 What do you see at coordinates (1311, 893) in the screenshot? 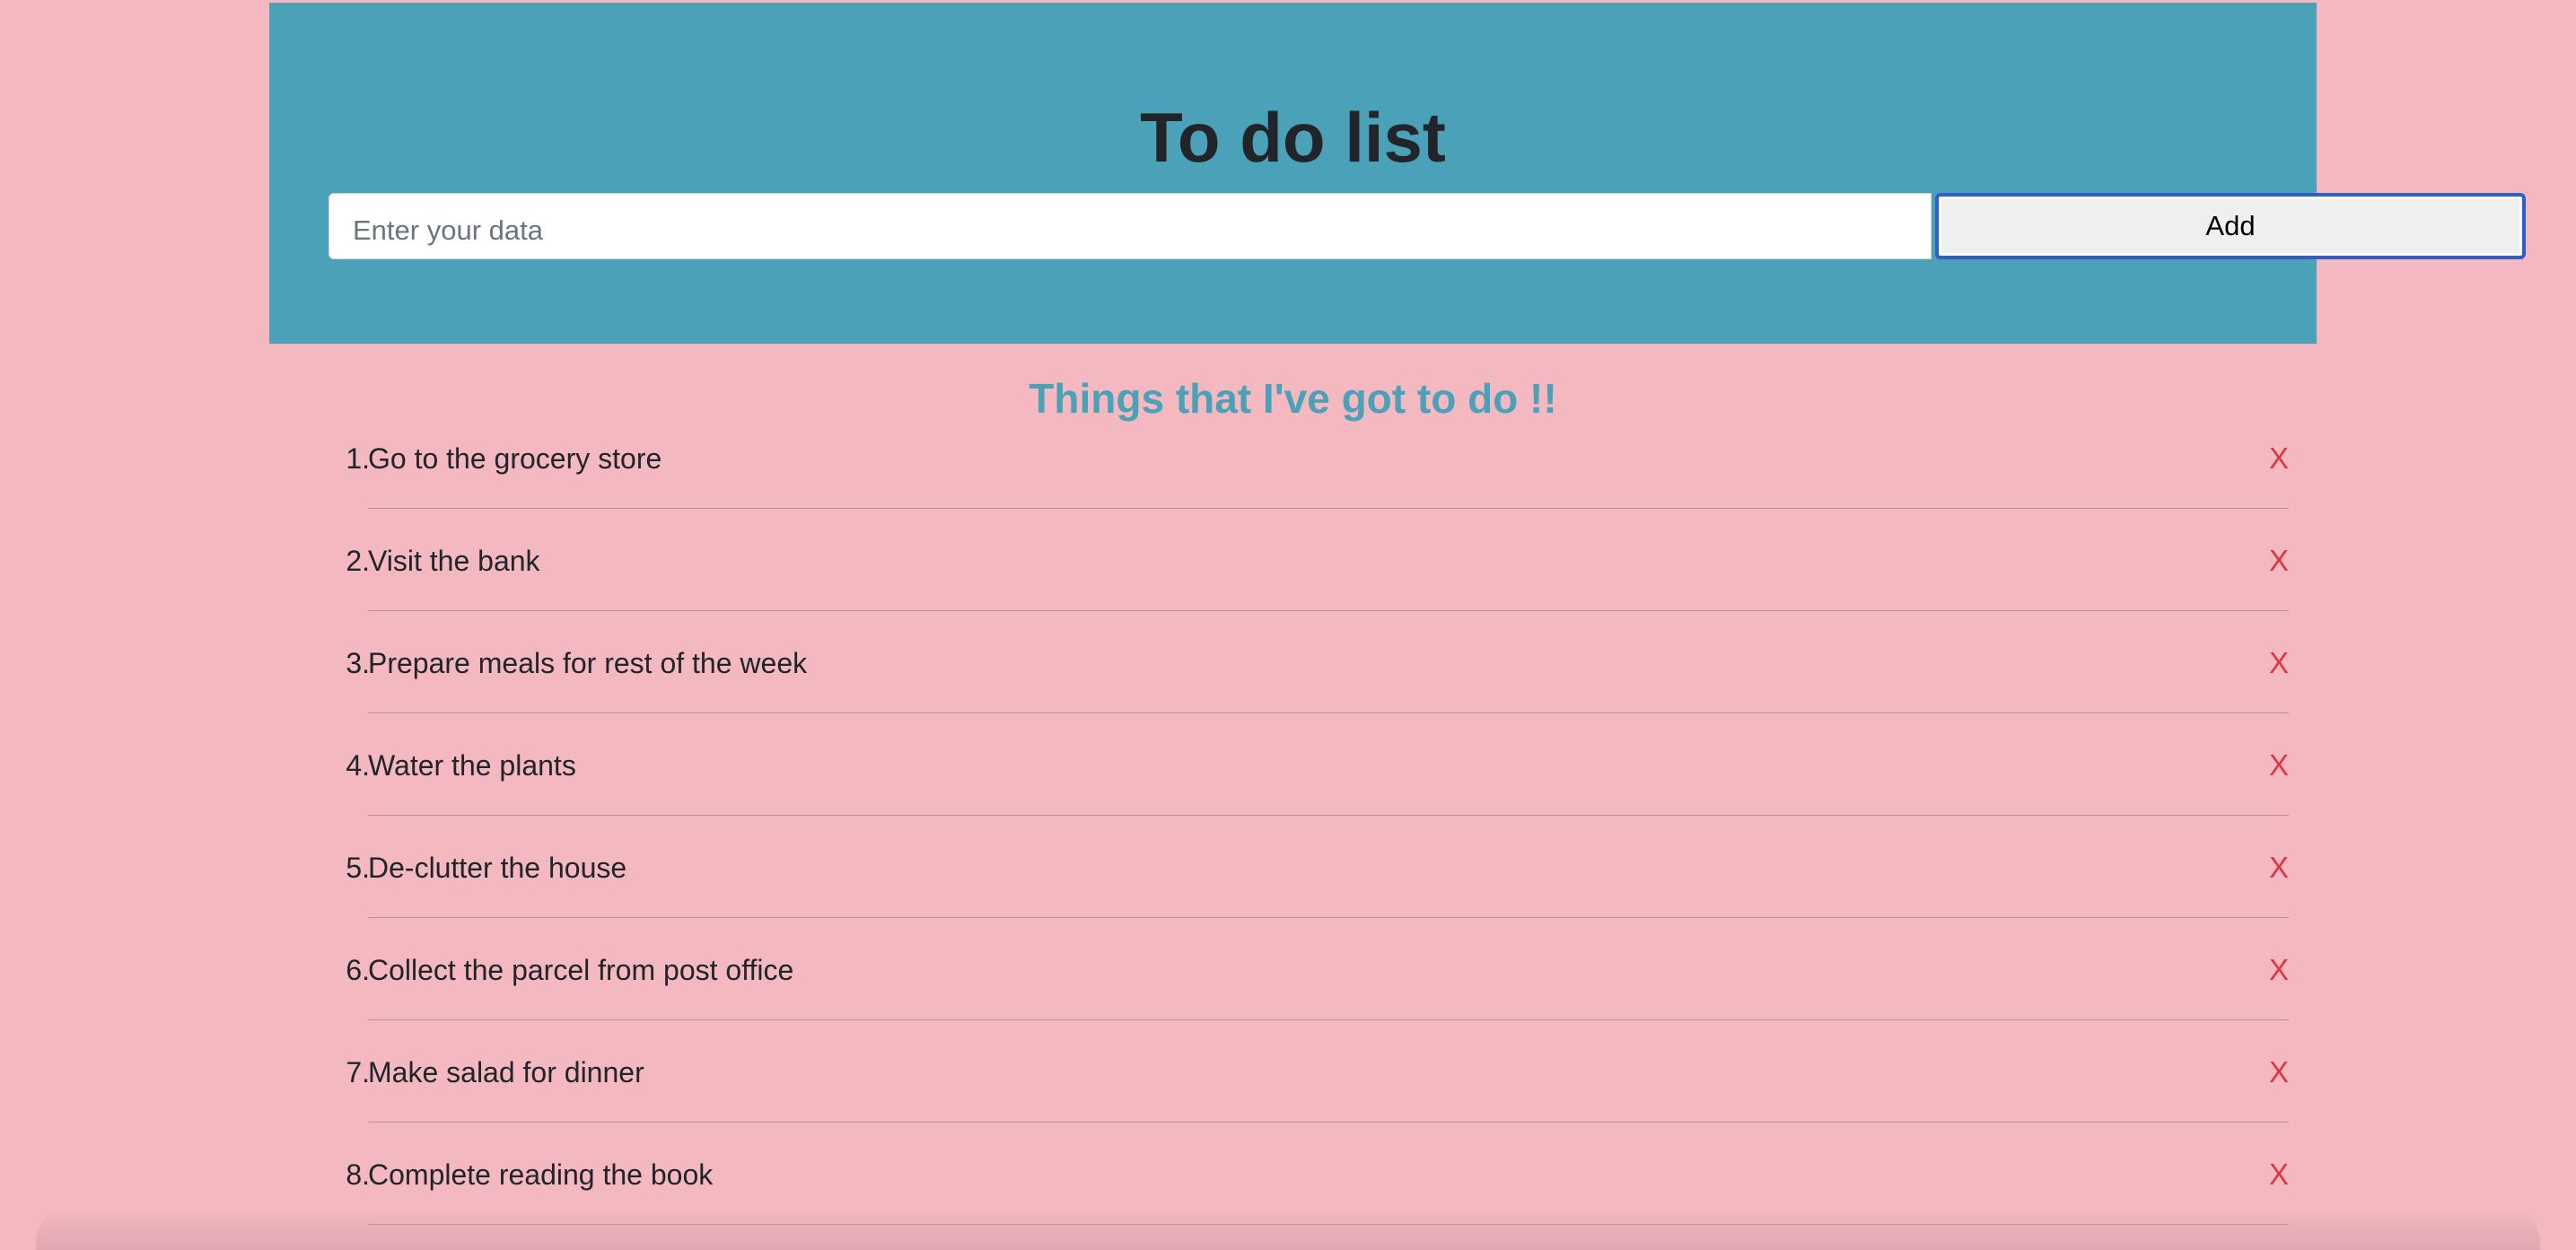
I see `list-item: 5. De-clutter the house X` at bounding box center [1311, 893].